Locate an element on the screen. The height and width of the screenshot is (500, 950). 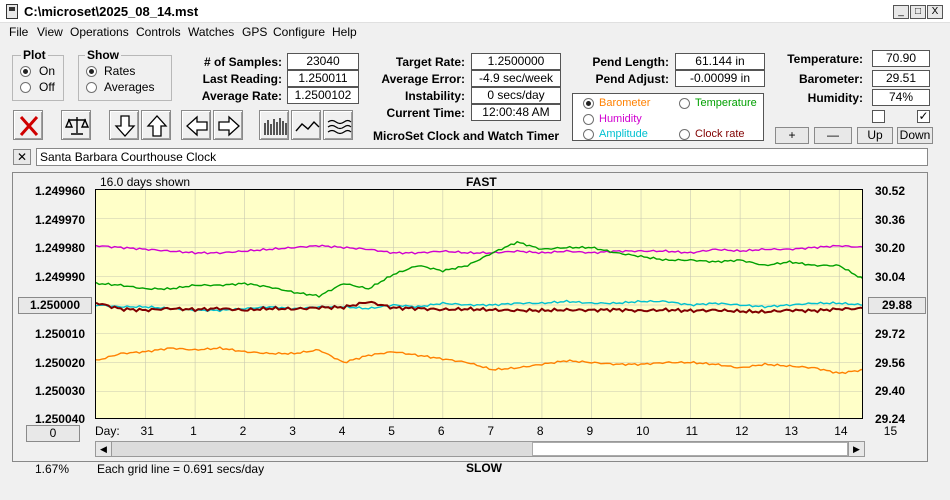
series-amplitude-radio is located at coordinates (588, 134).